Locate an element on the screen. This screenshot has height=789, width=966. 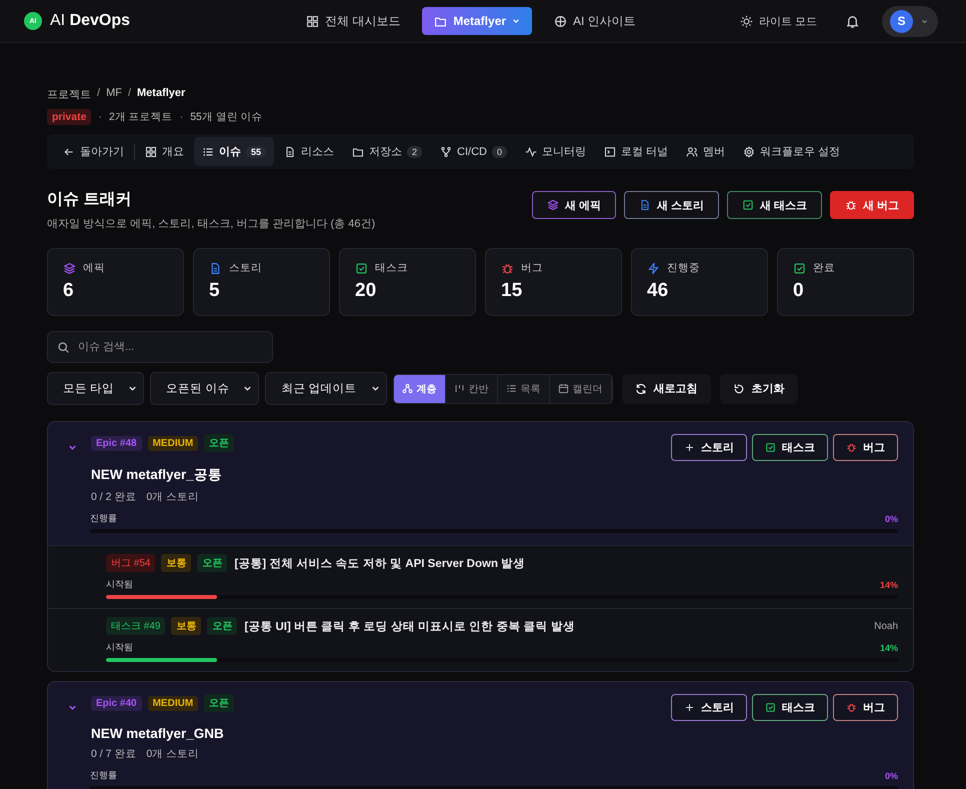
columns-icon is located at coordinates (459, 388).